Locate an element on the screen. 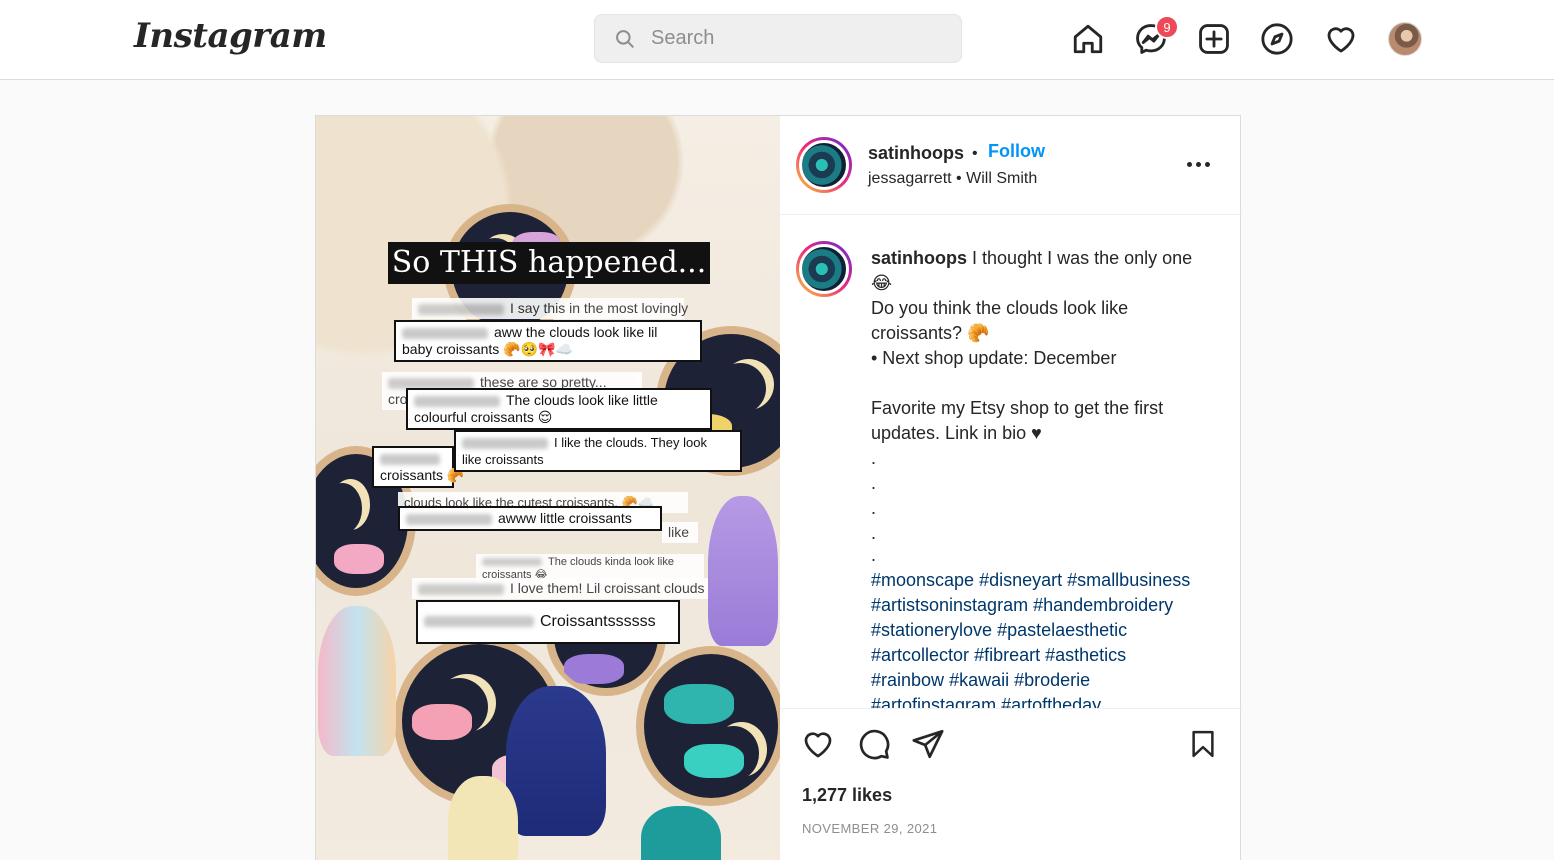 Image resolution: width=1554 pixels, height=860 pixels. post-date: NOVEMBER 29, 2021 is located at coordinates (869, 828).